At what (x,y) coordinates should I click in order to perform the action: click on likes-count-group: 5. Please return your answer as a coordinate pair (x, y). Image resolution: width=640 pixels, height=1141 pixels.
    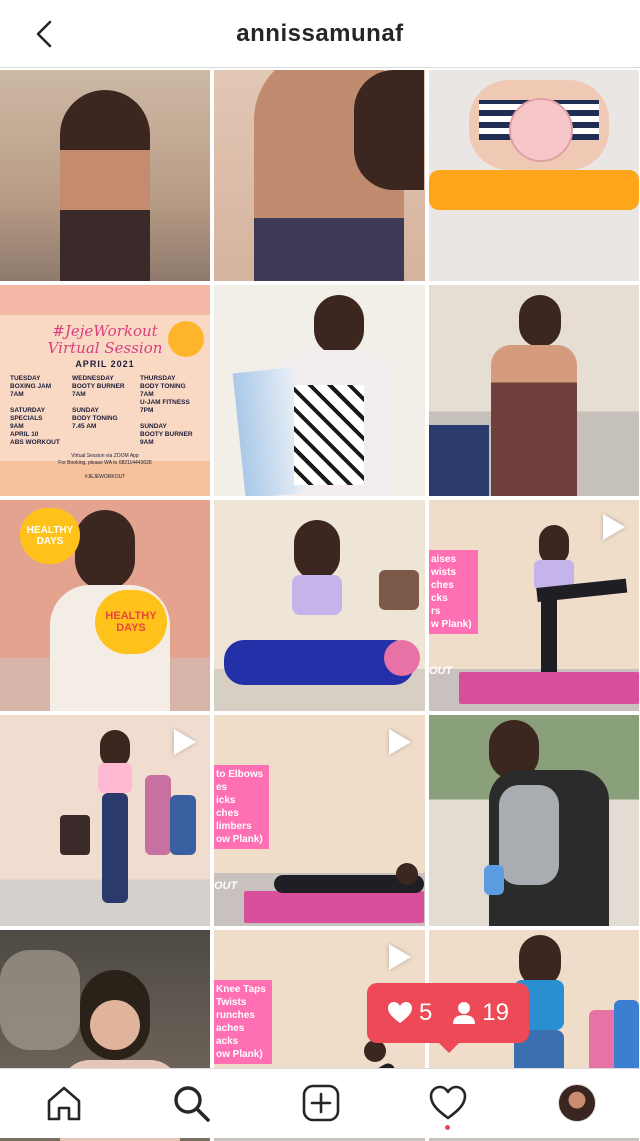
    Looking at the image, I should click on (409, 1013).